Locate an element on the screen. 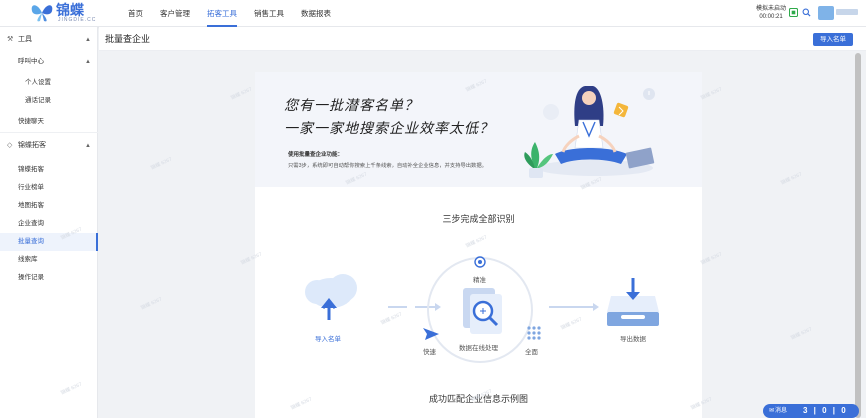  main-nav: 首页 客户管理 拓客工具 销售工具 数据报表 is located at coordinates (238, 13).